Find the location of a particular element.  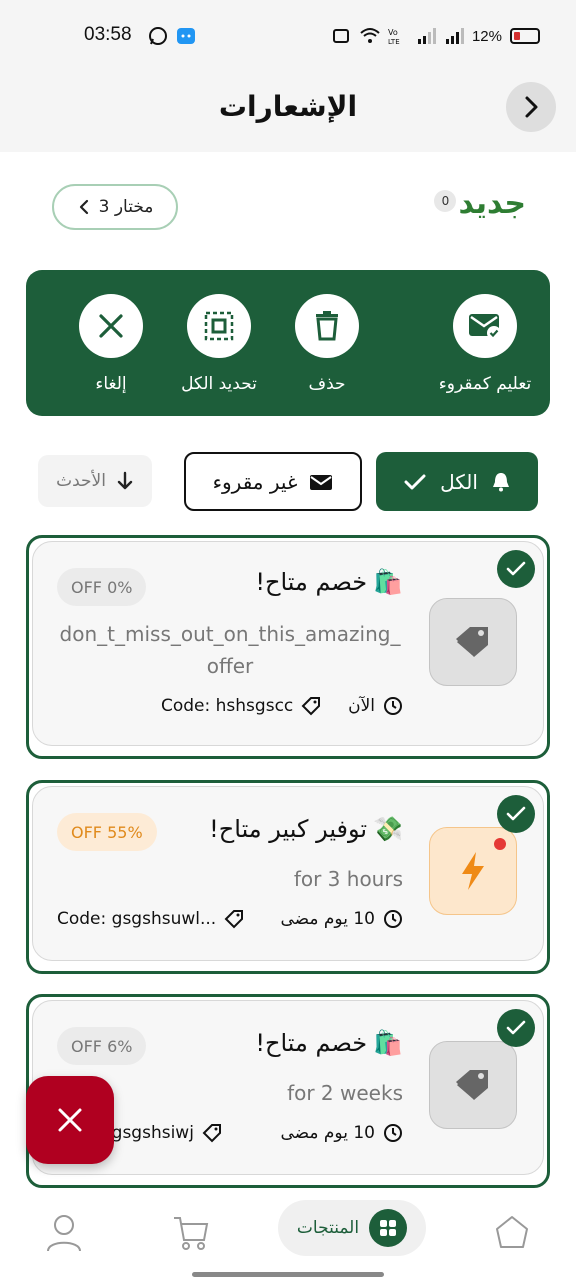

nav-profile is located at coordinates (64, 1235).